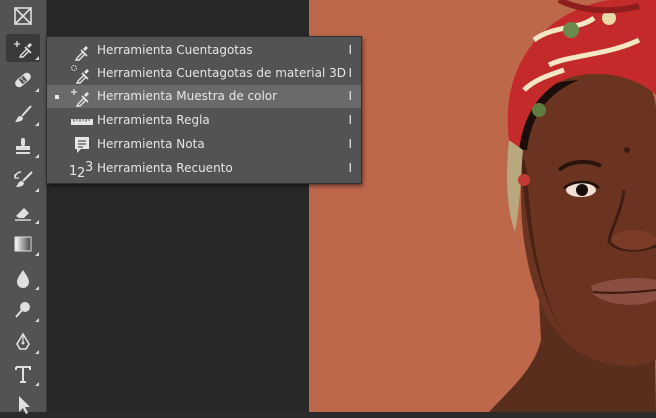 This screenshot has width=656, height=418. I want to click on type-tool, so click(23, 374).